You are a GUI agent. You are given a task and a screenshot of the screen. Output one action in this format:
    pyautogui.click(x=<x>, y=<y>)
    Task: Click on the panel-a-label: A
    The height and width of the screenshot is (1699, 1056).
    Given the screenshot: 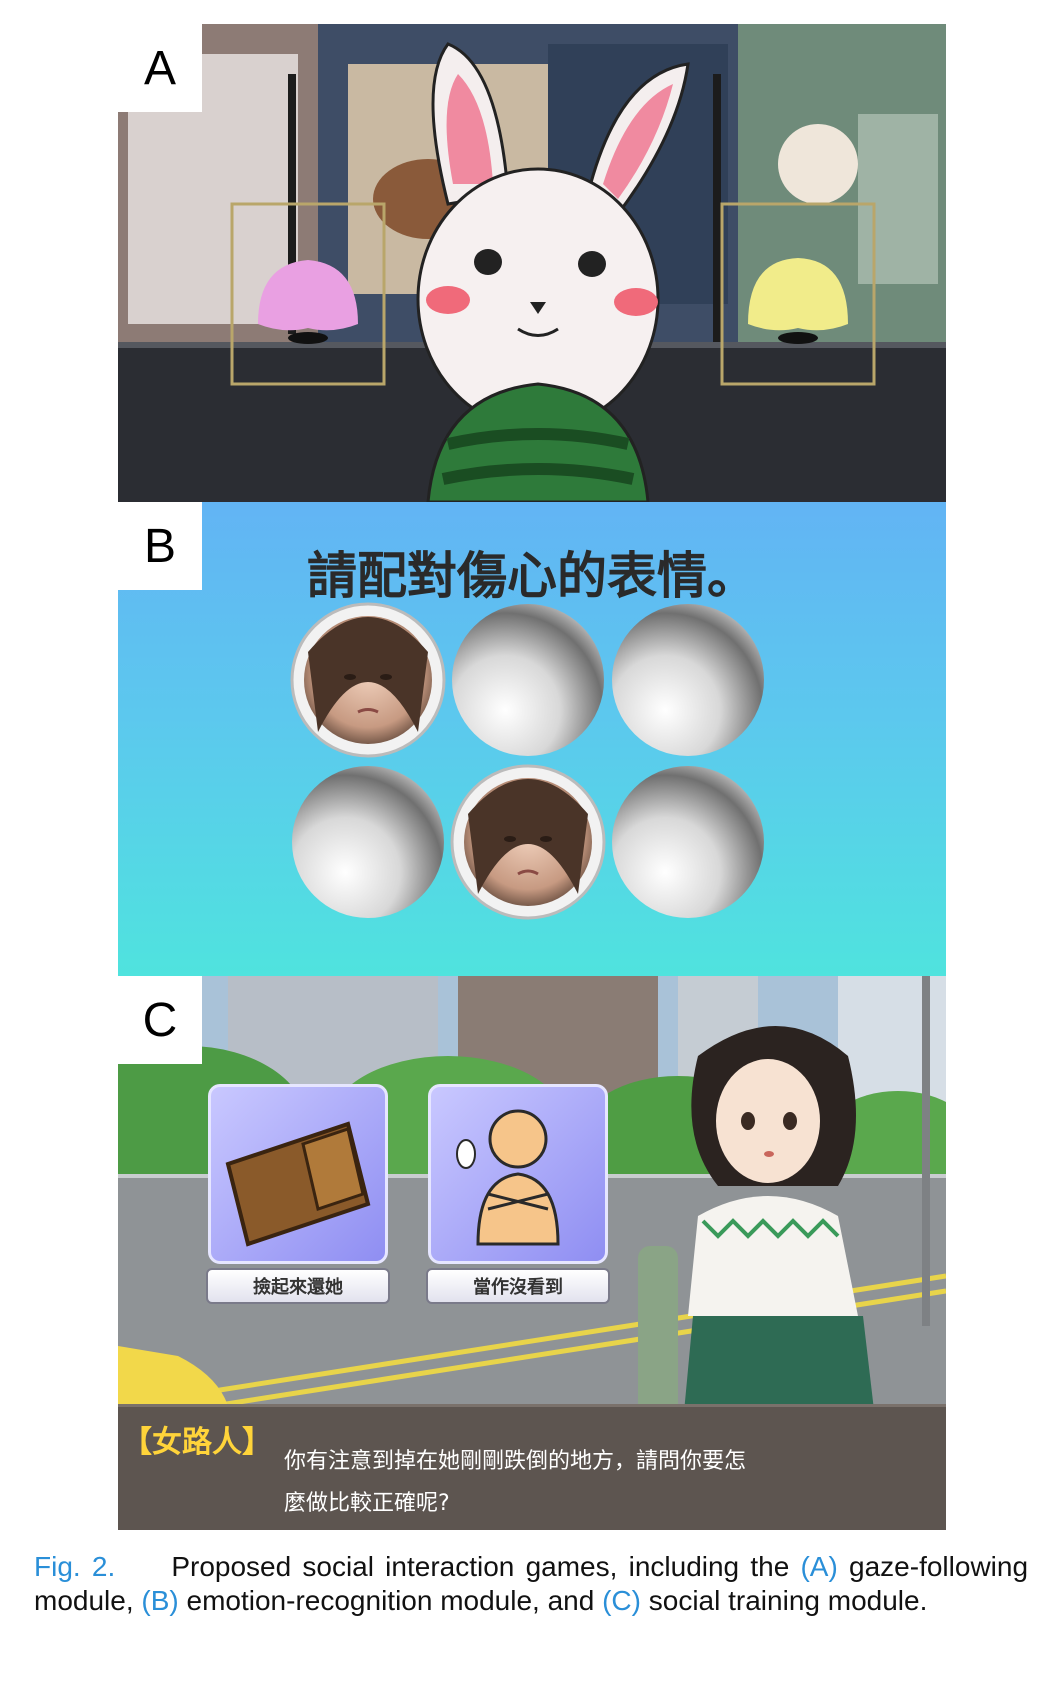 What is the action you would take?
    pyautogui.click(x=160, y=68)
    